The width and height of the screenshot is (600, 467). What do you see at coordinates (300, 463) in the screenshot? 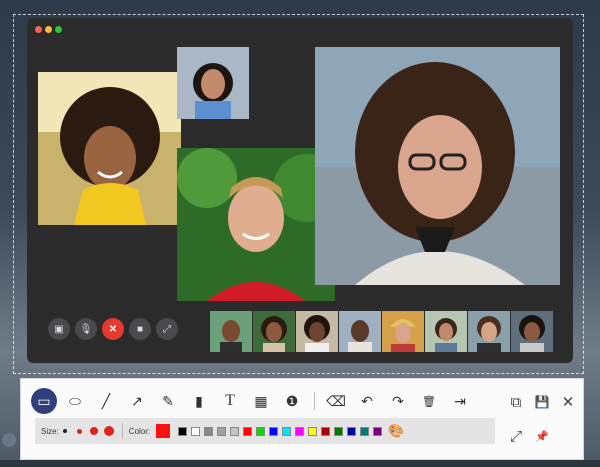
I see `desktop-bottom-edge` at bounding box center [300, 463].